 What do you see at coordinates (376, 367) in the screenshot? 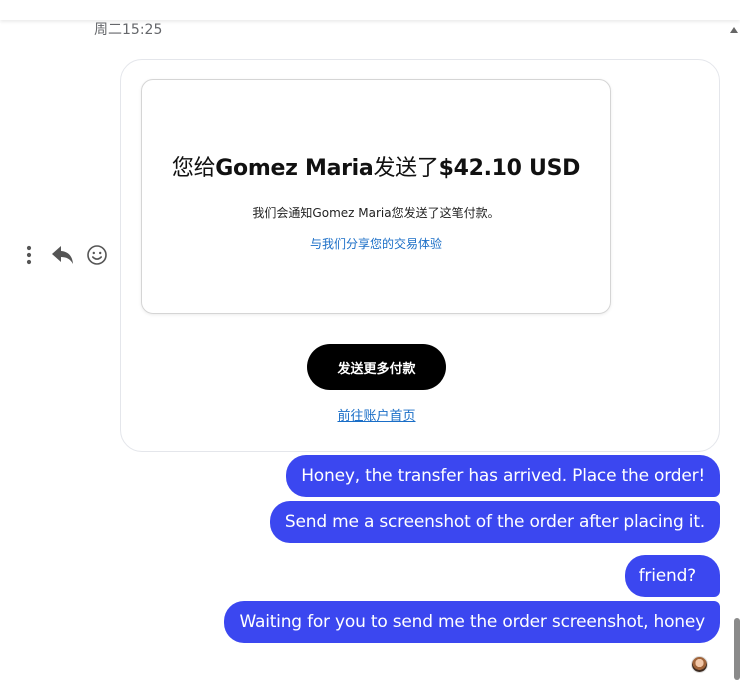
I see `send-more-payment-button: 发送更多付款` at bounding box center [376, 367].